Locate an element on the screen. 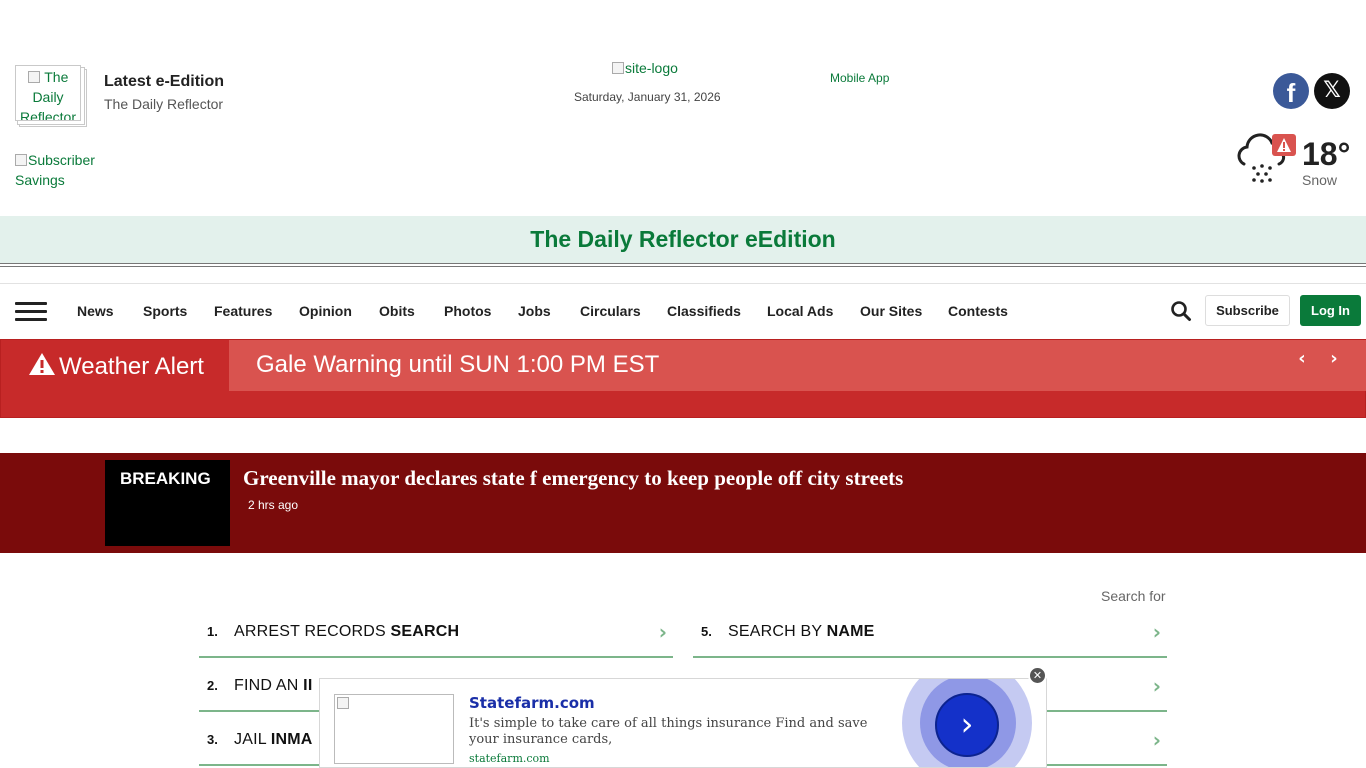 This screenshot has width=1366, height=768. weather-alert-label-text: Weather Alert is located at coordinates (131, 366).